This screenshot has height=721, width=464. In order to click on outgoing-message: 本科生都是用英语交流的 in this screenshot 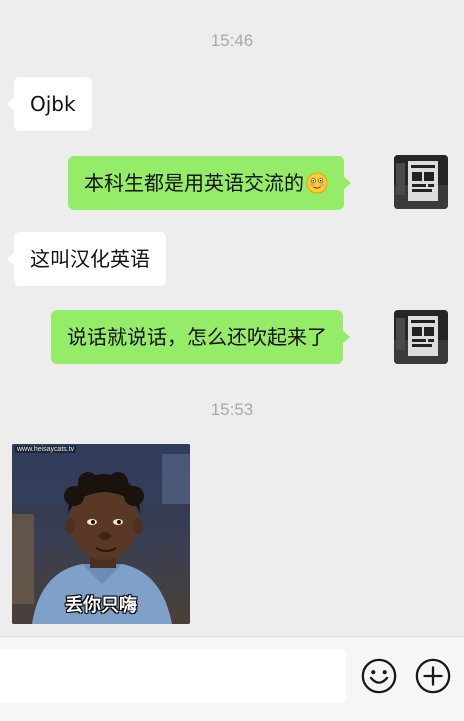, I will do `click(209, 183)`.